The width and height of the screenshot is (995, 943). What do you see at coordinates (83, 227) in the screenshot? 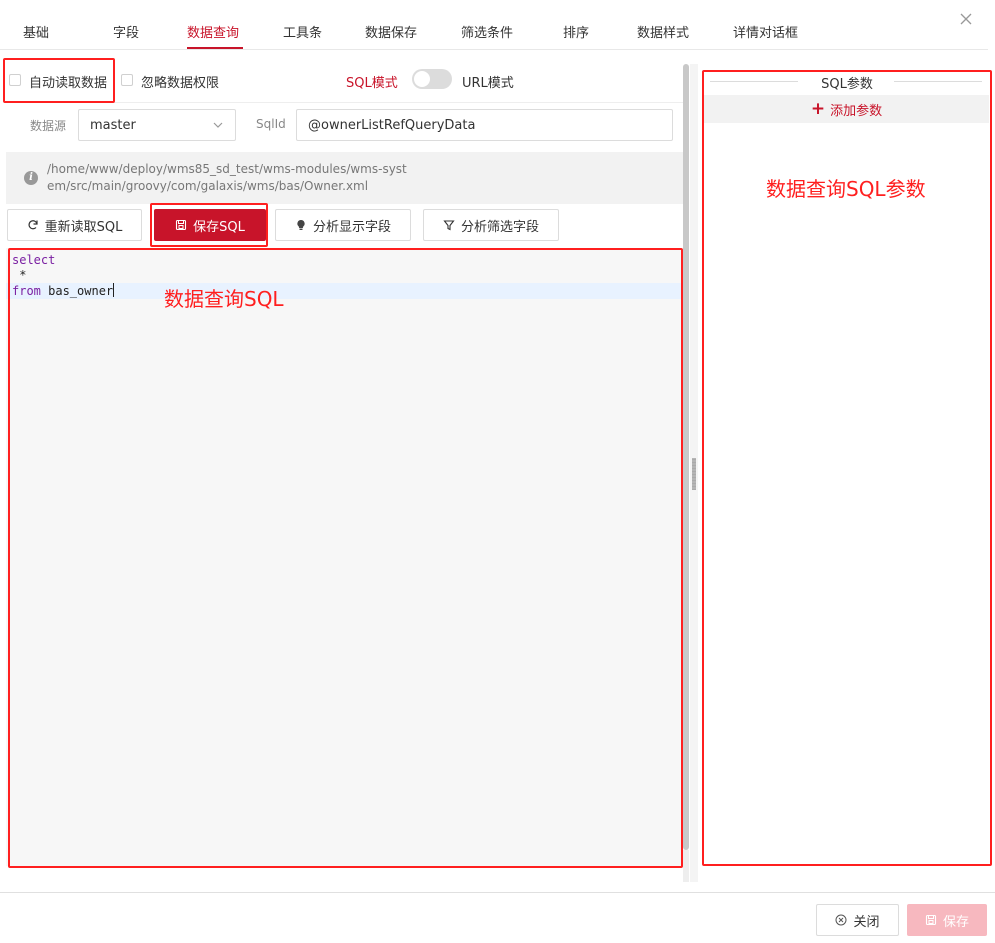
I see `reload-sql-label: 重新读取SQL` at bounding box center [83, 227].